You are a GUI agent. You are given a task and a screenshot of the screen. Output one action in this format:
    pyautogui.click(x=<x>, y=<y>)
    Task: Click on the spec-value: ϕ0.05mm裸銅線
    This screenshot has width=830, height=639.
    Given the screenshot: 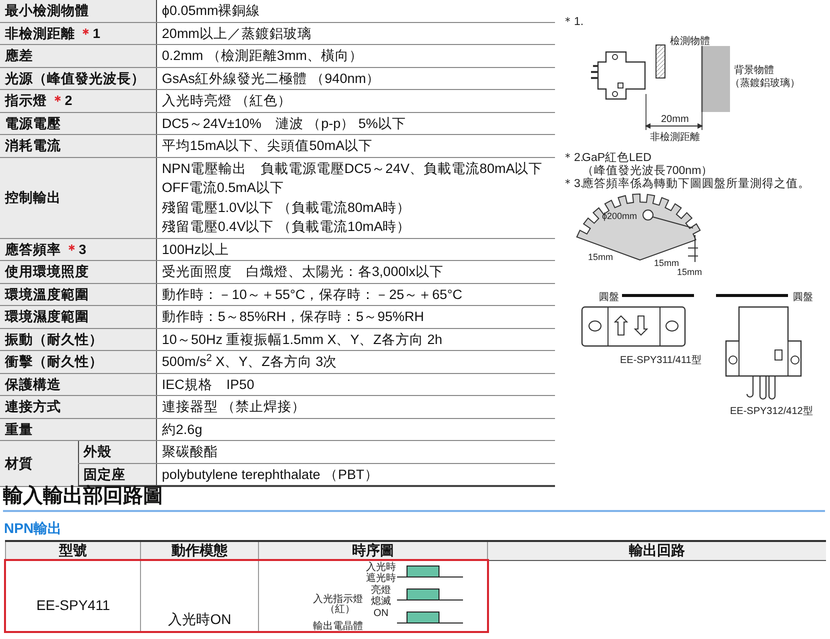 What is the action you would take?
    pyautogui.click(x=211, y=10)
    